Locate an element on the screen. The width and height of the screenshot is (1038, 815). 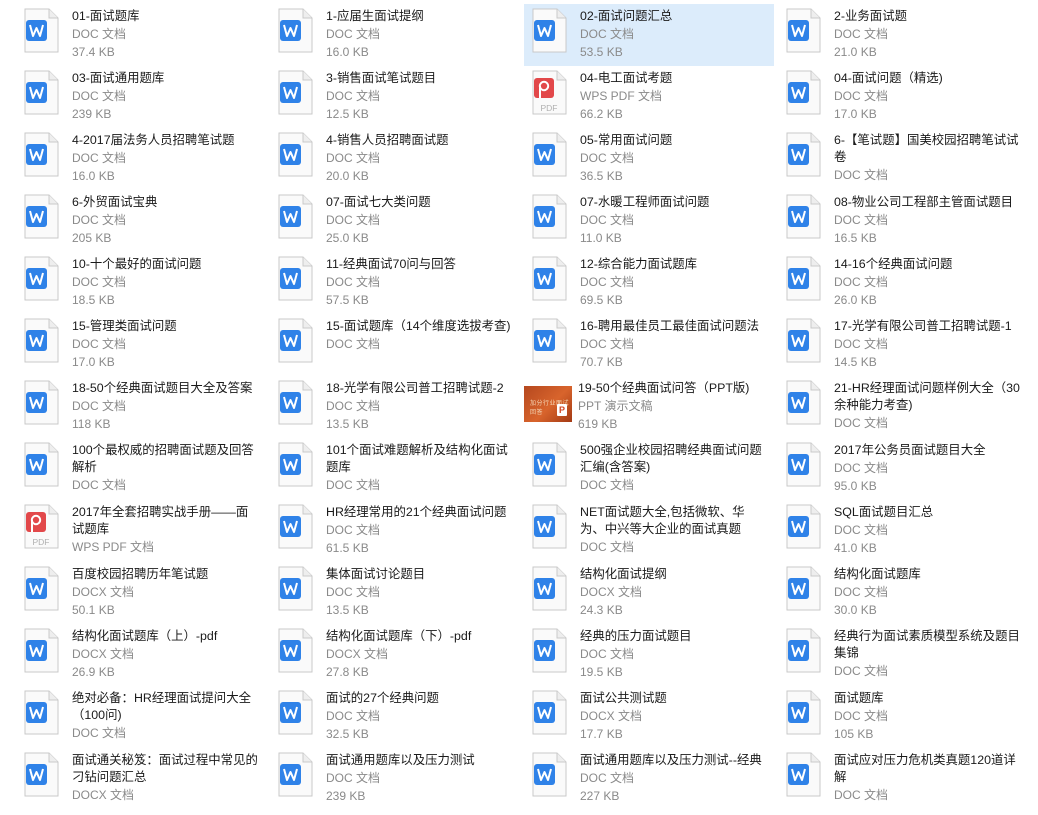
file-item: 面试的27个经典问题 DOC 文档 32.5 KB is located at coordinates (395, 717).